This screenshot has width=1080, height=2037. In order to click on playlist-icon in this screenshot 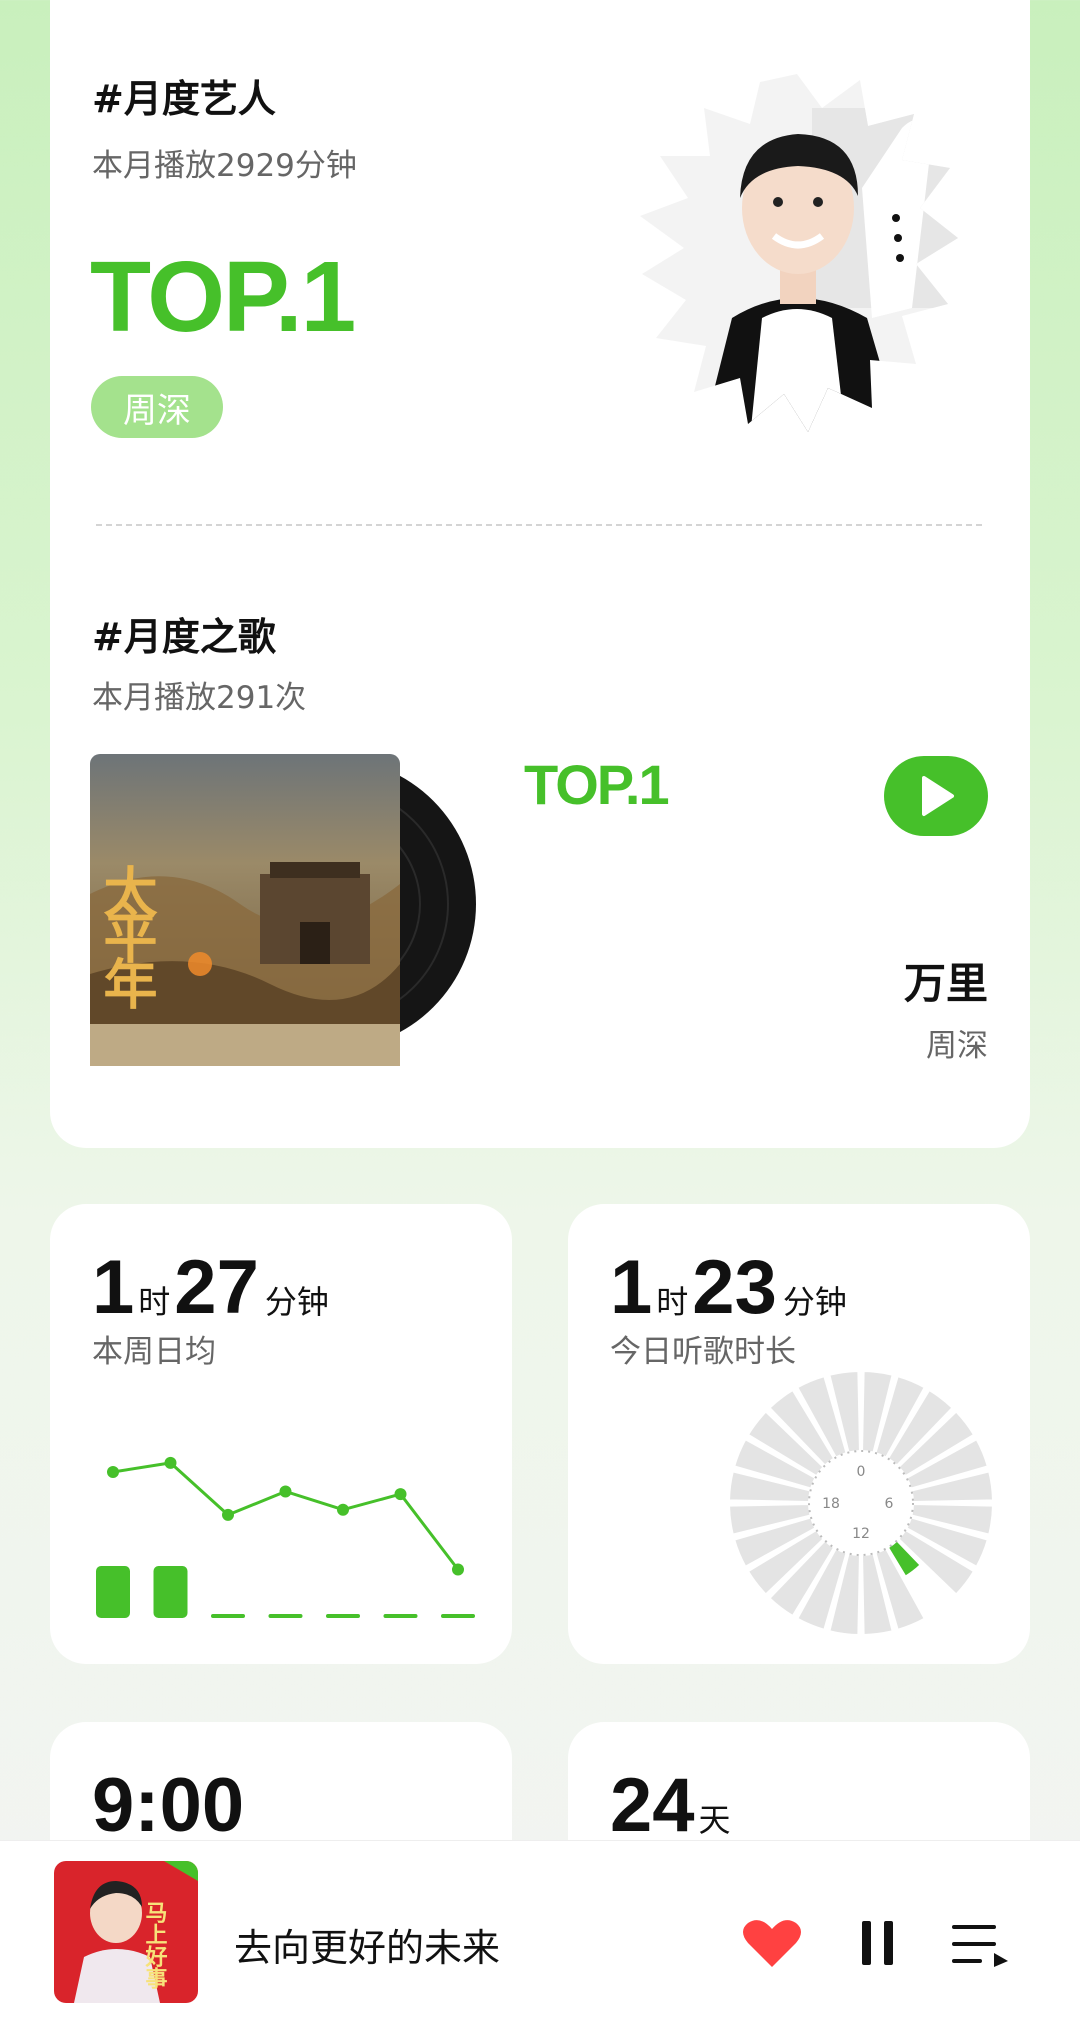, I will do `click(980, 1944)`.